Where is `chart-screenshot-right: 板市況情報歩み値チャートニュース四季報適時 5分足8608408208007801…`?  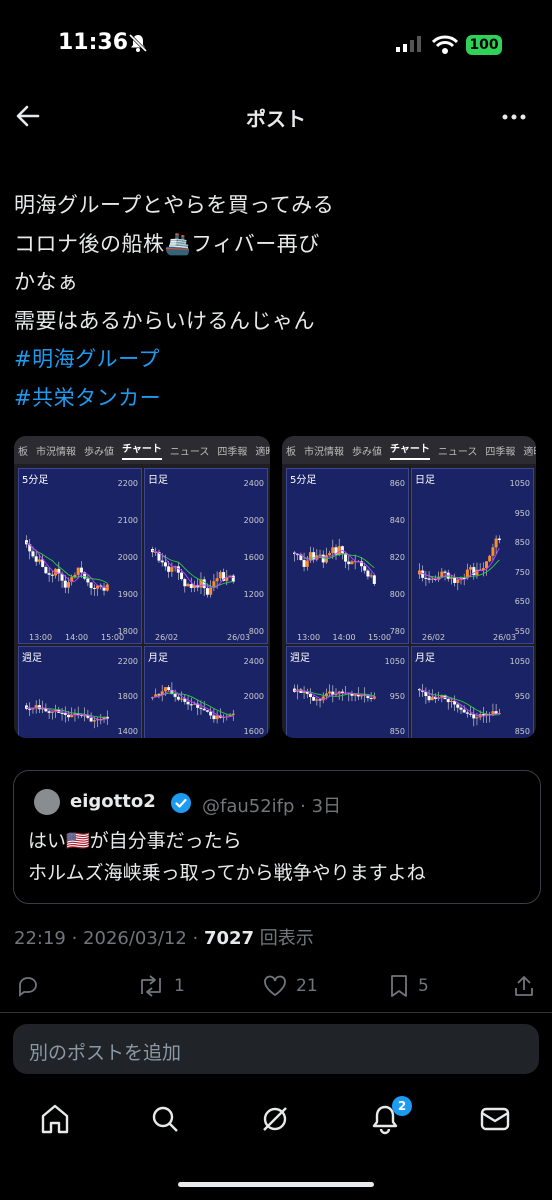
chart-screenshot-right: 板市況情報歩み値チャートニュース四季報適時 5分足8608408208007801… is located at coordinates (409, 587).